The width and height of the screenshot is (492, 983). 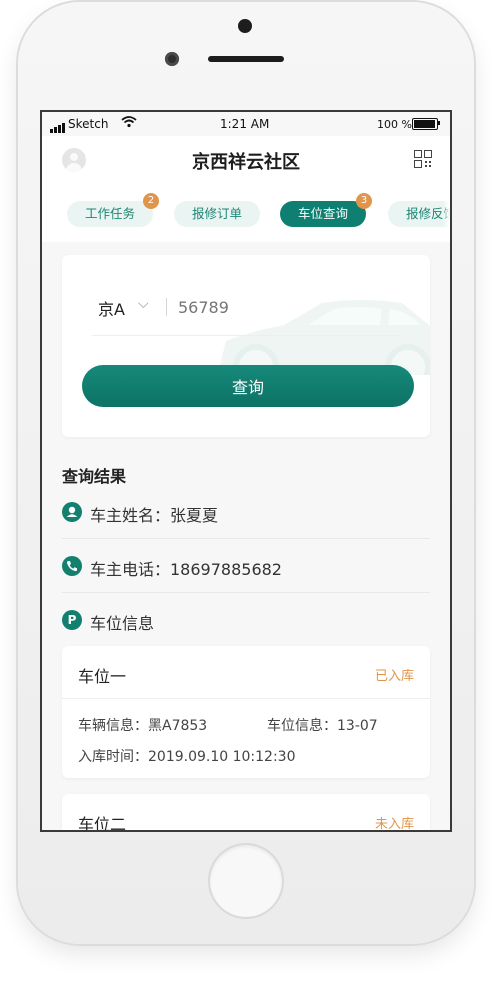 What do you see at coordinates (246, 881) in the screenshot?
I see `home-button` at bounding box center [246, 881].